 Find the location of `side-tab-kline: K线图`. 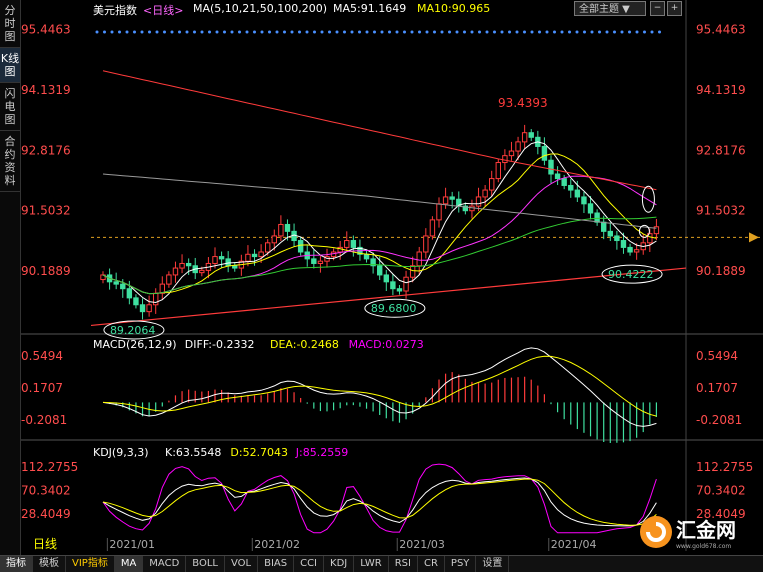

side-tab-kline: K线图 is located at coordinates (10, 65).